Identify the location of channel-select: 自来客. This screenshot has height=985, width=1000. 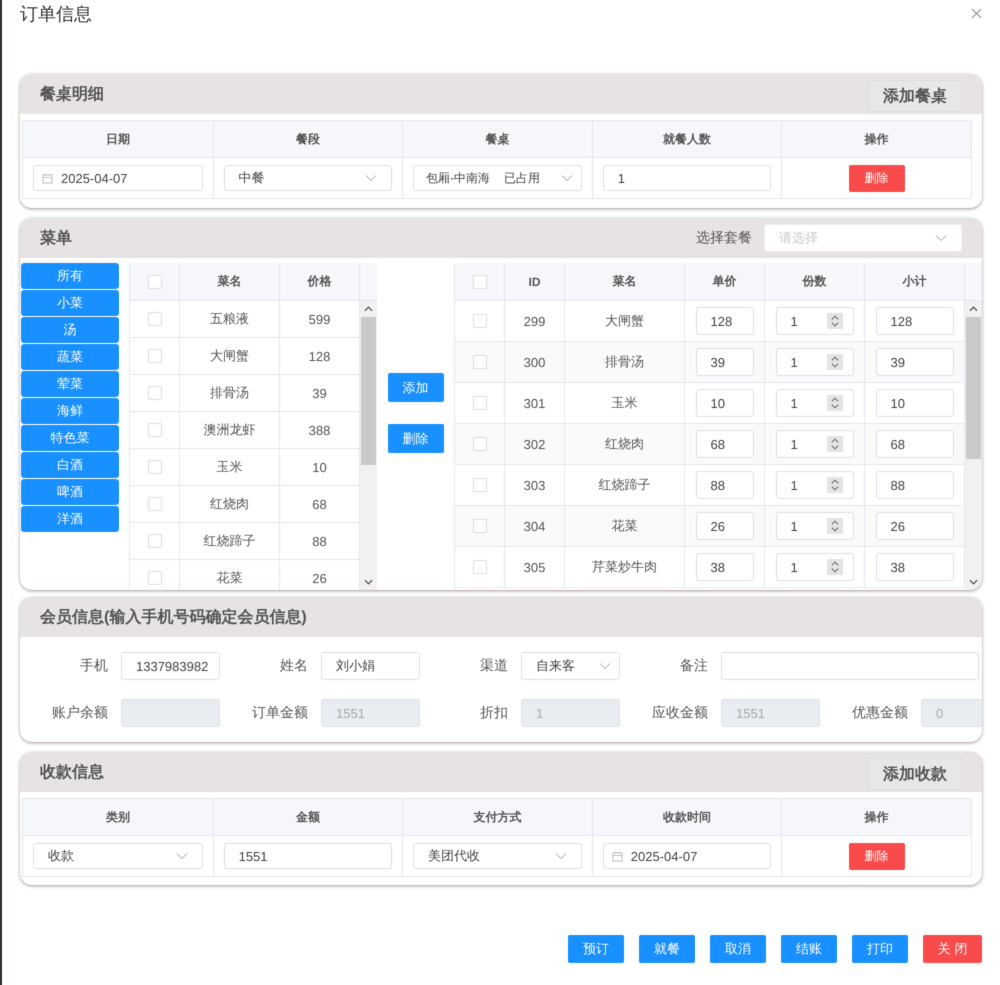
(570, 666).